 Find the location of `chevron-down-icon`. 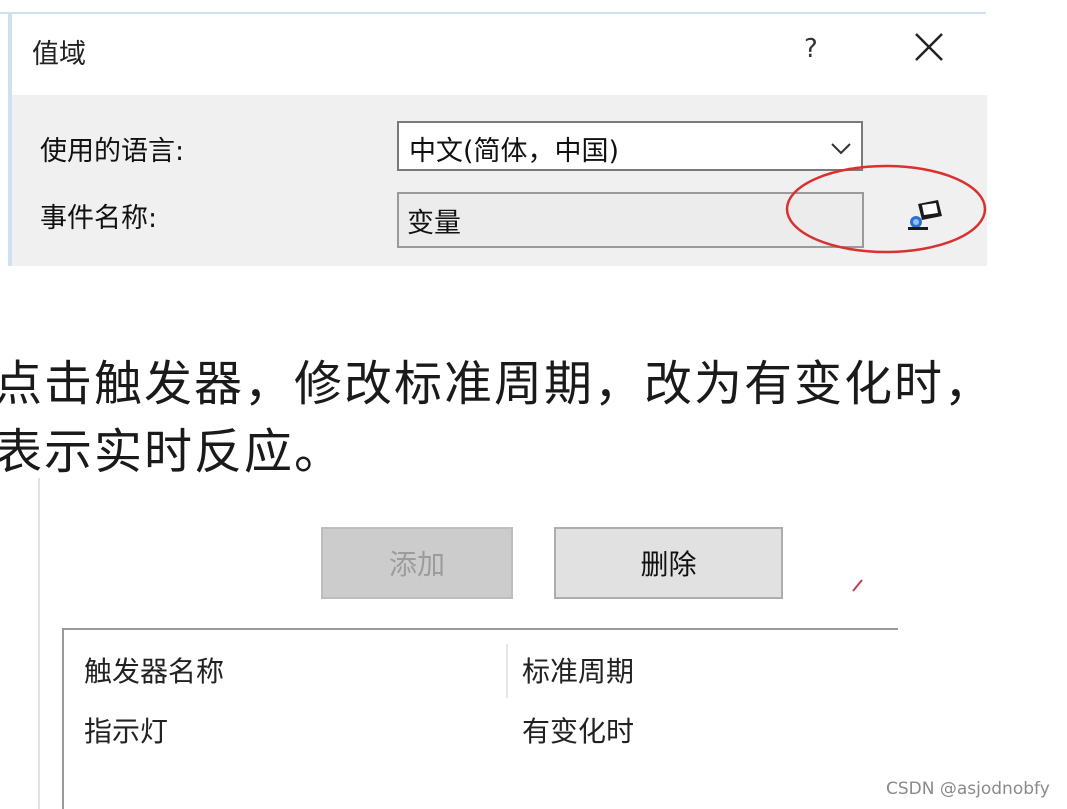

chevron-down-icon is located at coordinates (841, 149).